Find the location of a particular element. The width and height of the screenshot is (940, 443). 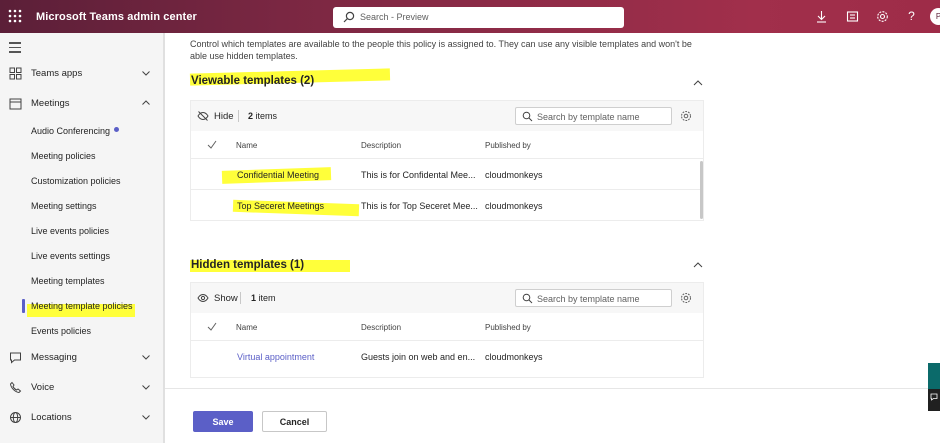

chevron-up-icon is located at coordinates (146, 103).